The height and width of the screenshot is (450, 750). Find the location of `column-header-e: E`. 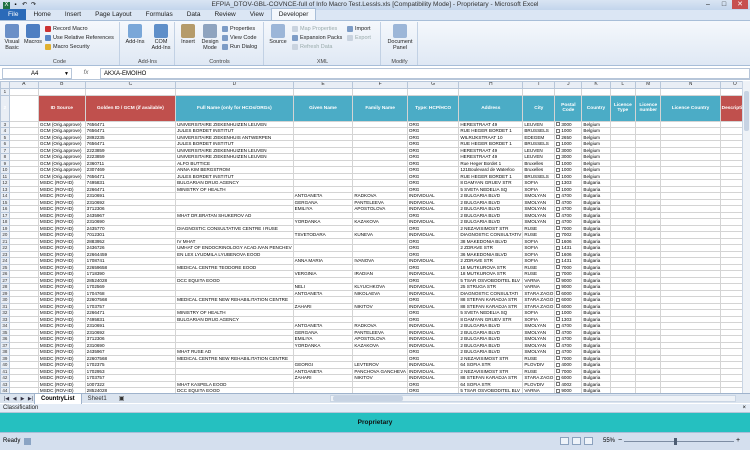

column-header-e: E is located at coordinates (323, 85).